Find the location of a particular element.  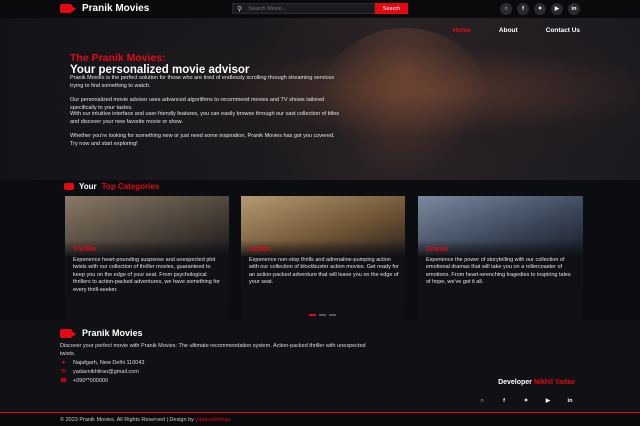

header-socials: ○ f ✦ ▶ in is located at coordinates (540, 9).